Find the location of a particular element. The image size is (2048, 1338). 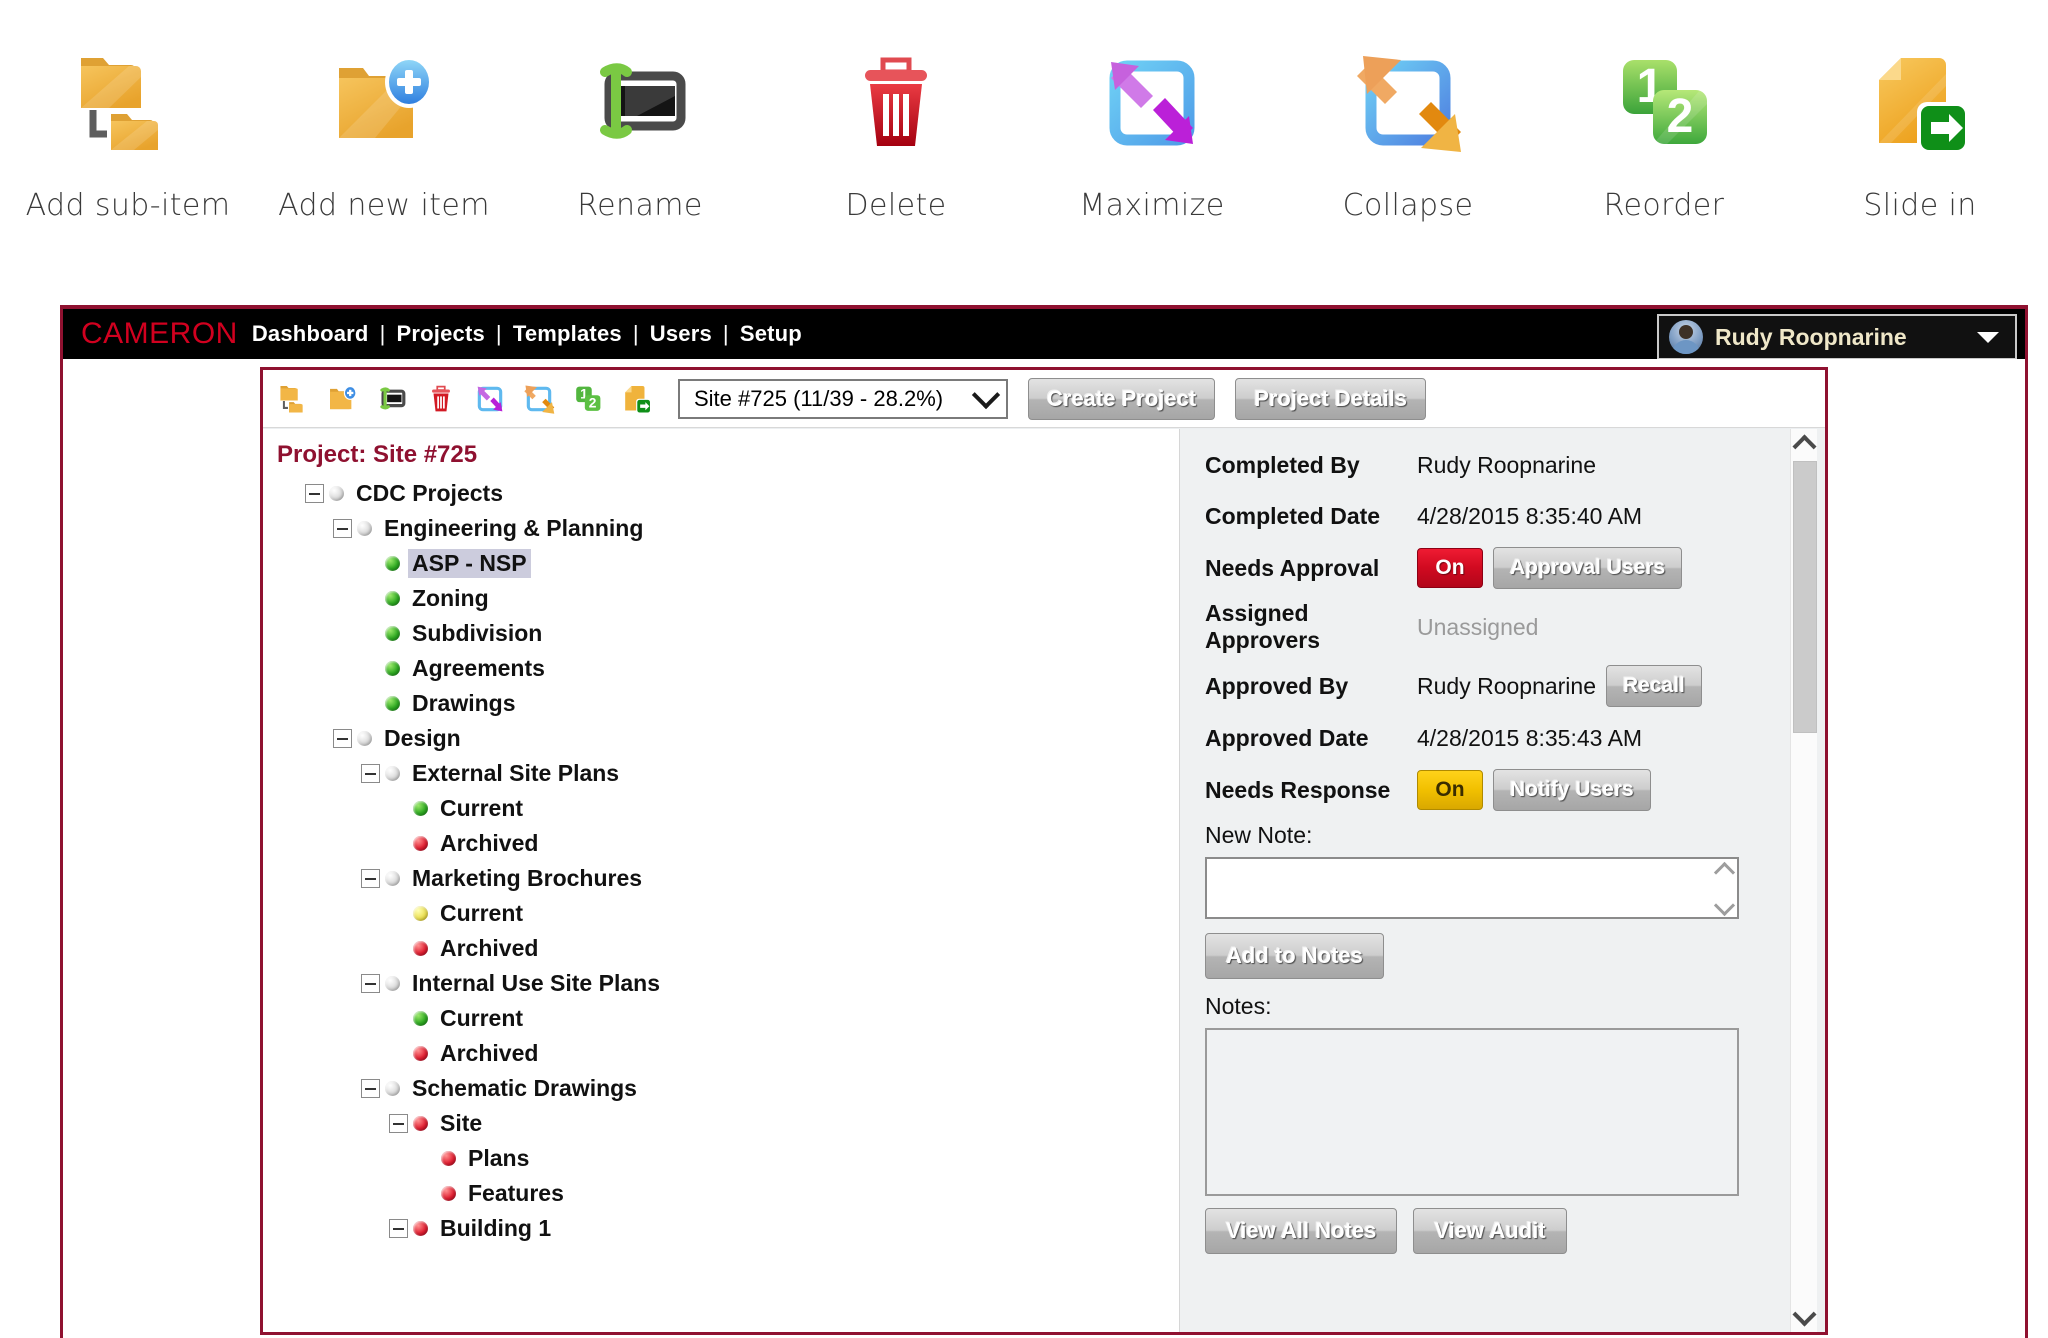

create-project-button: Create Project is located at coordinates (1122, 398).